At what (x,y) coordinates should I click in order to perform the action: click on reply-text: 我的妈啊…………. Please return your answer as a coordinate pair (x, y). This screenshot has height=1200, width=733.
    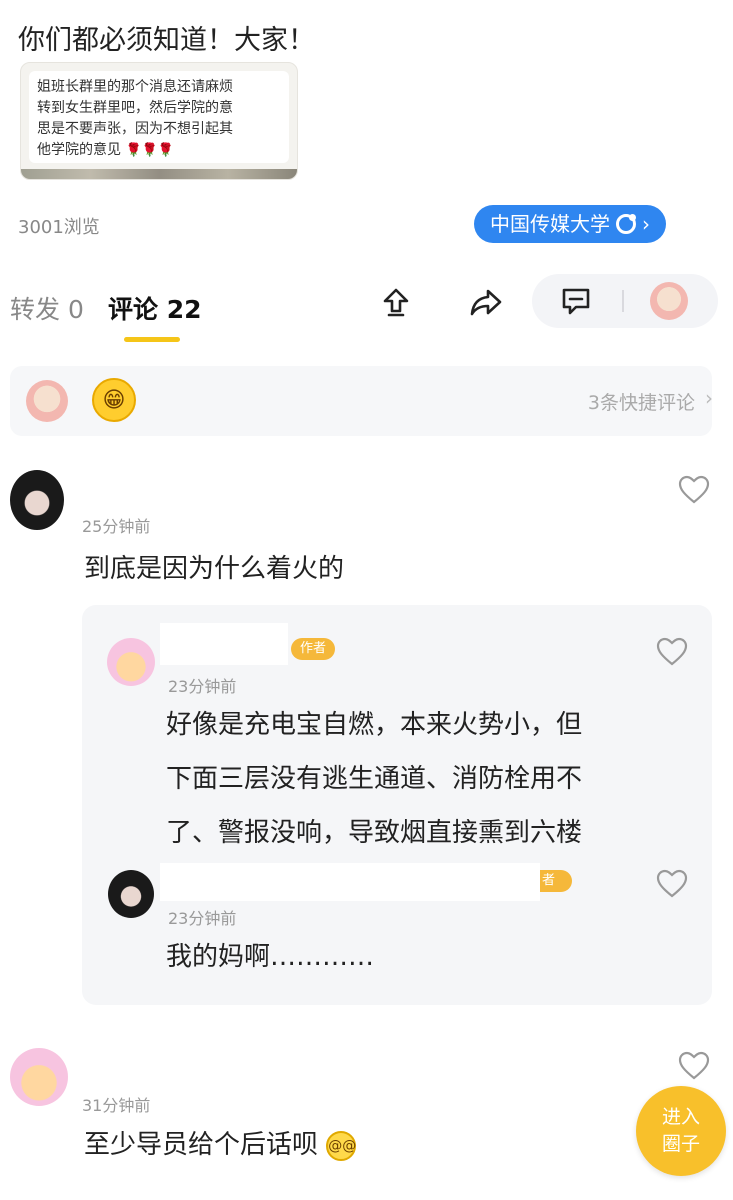
    Looking at the image, I should click on (270, 957).